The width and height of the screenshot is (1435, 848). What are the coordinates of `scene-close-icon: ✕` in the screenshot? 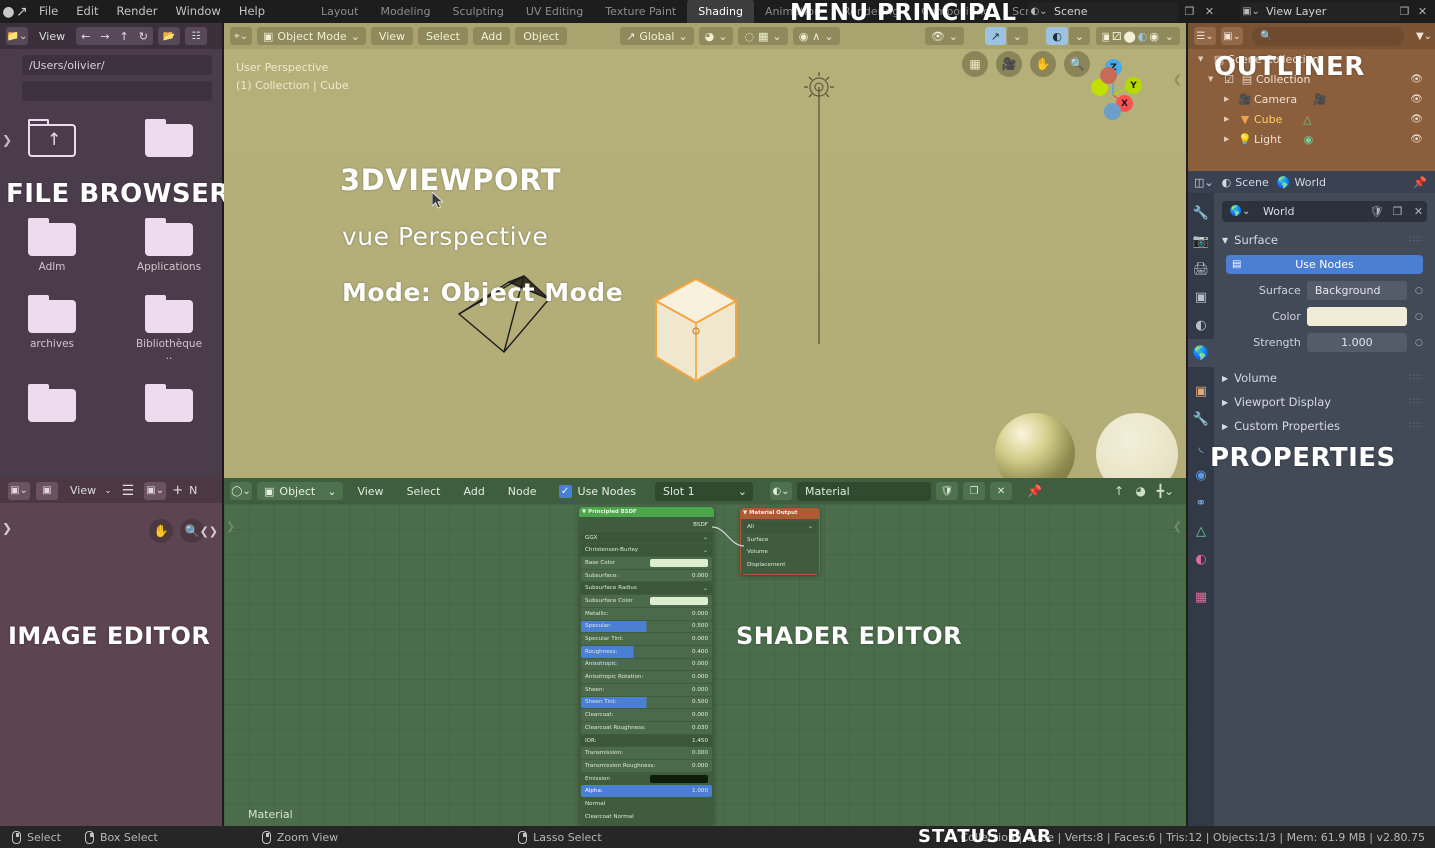 It's located at (1209, 11).